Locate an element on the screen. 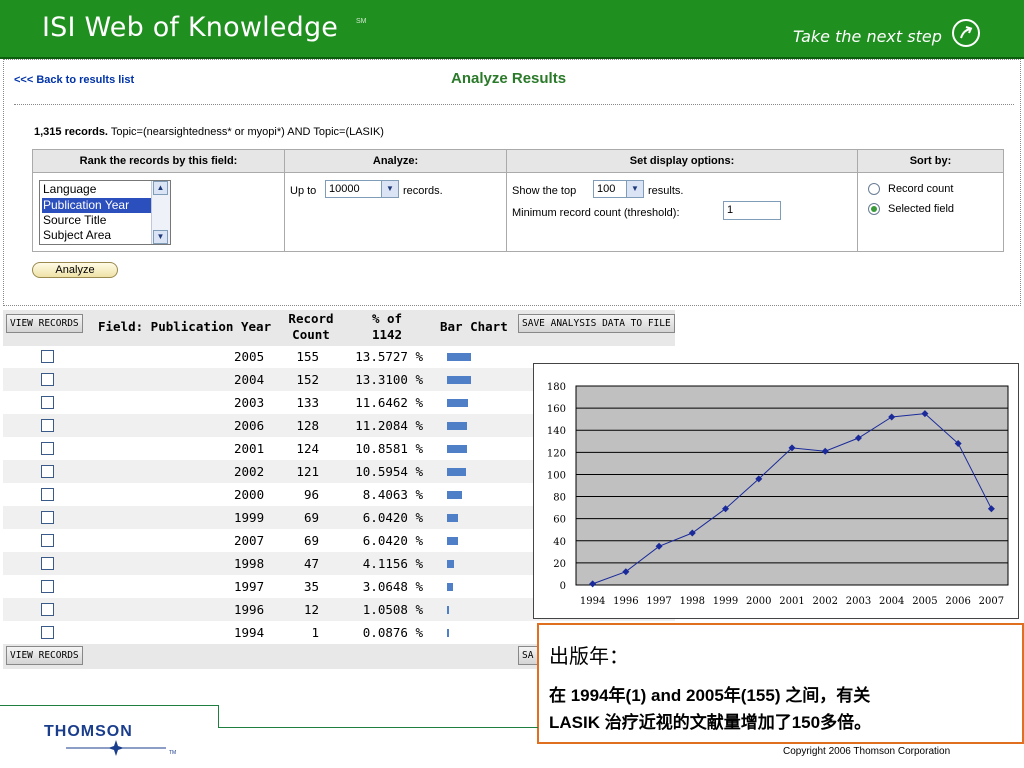 The image size is (1024, 768). header-display-options: Set display options: is located at coordinates (682, 161).